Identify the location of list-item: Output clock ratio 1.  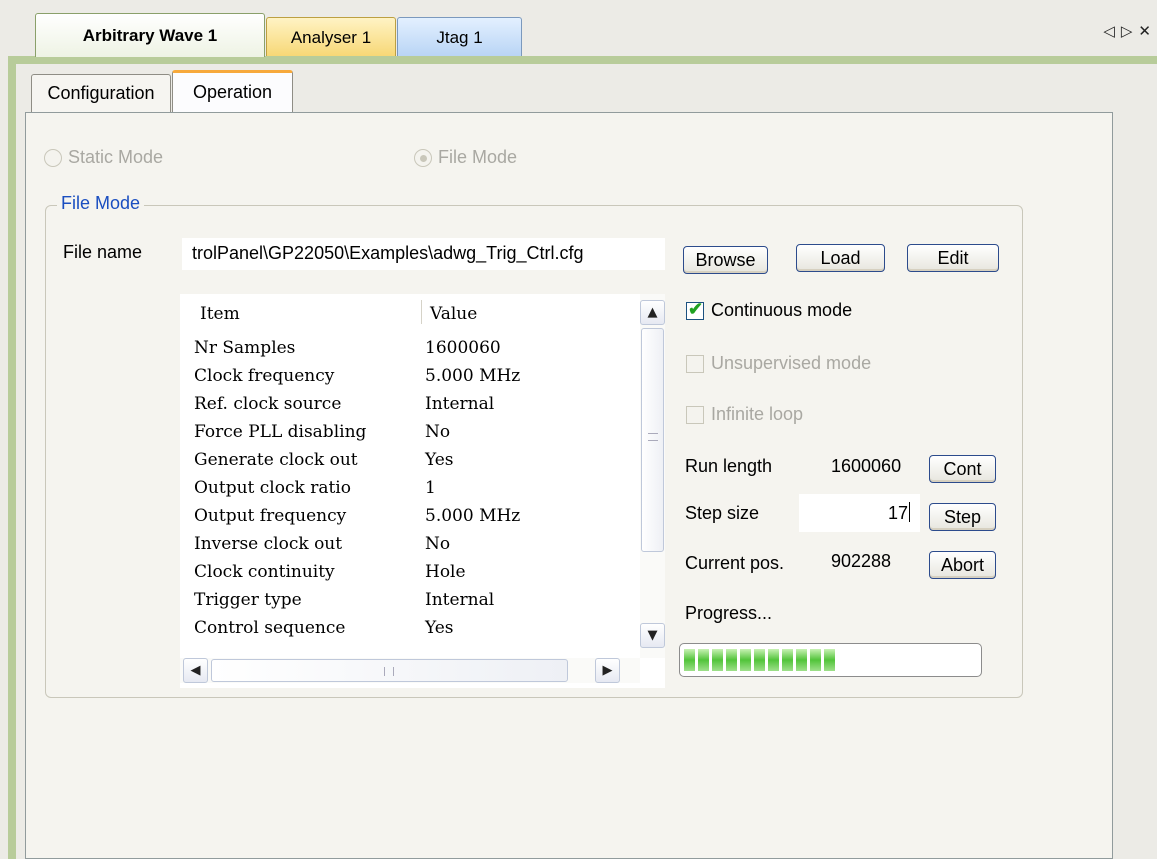
(410, 492).